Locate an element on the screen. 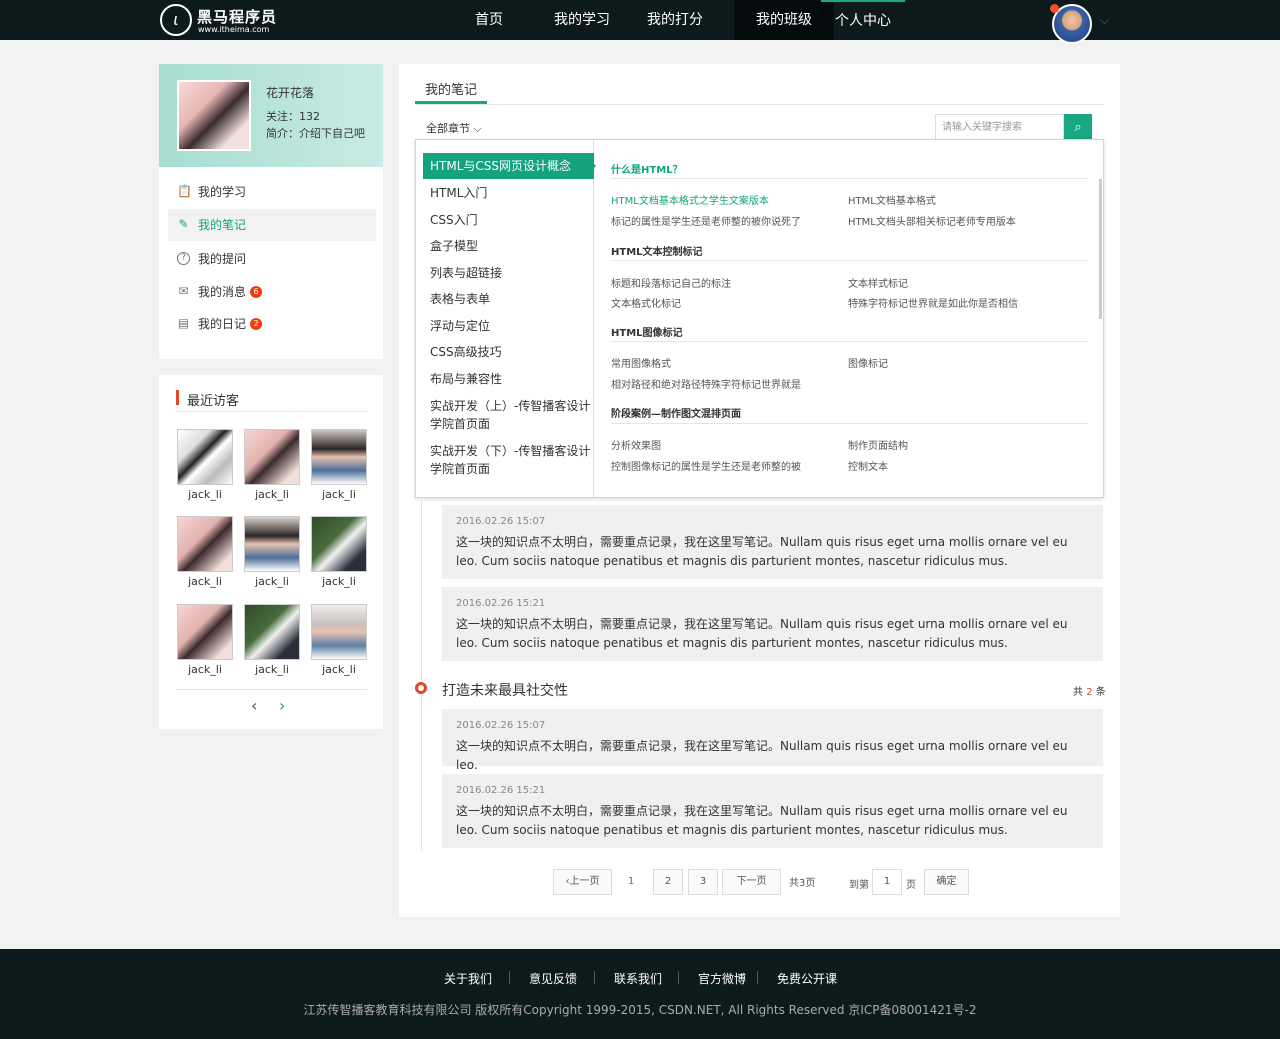 This screenshot has width=1280, height=1039. nav-my-study: 我的学习 is located at coordinates (582, 20).